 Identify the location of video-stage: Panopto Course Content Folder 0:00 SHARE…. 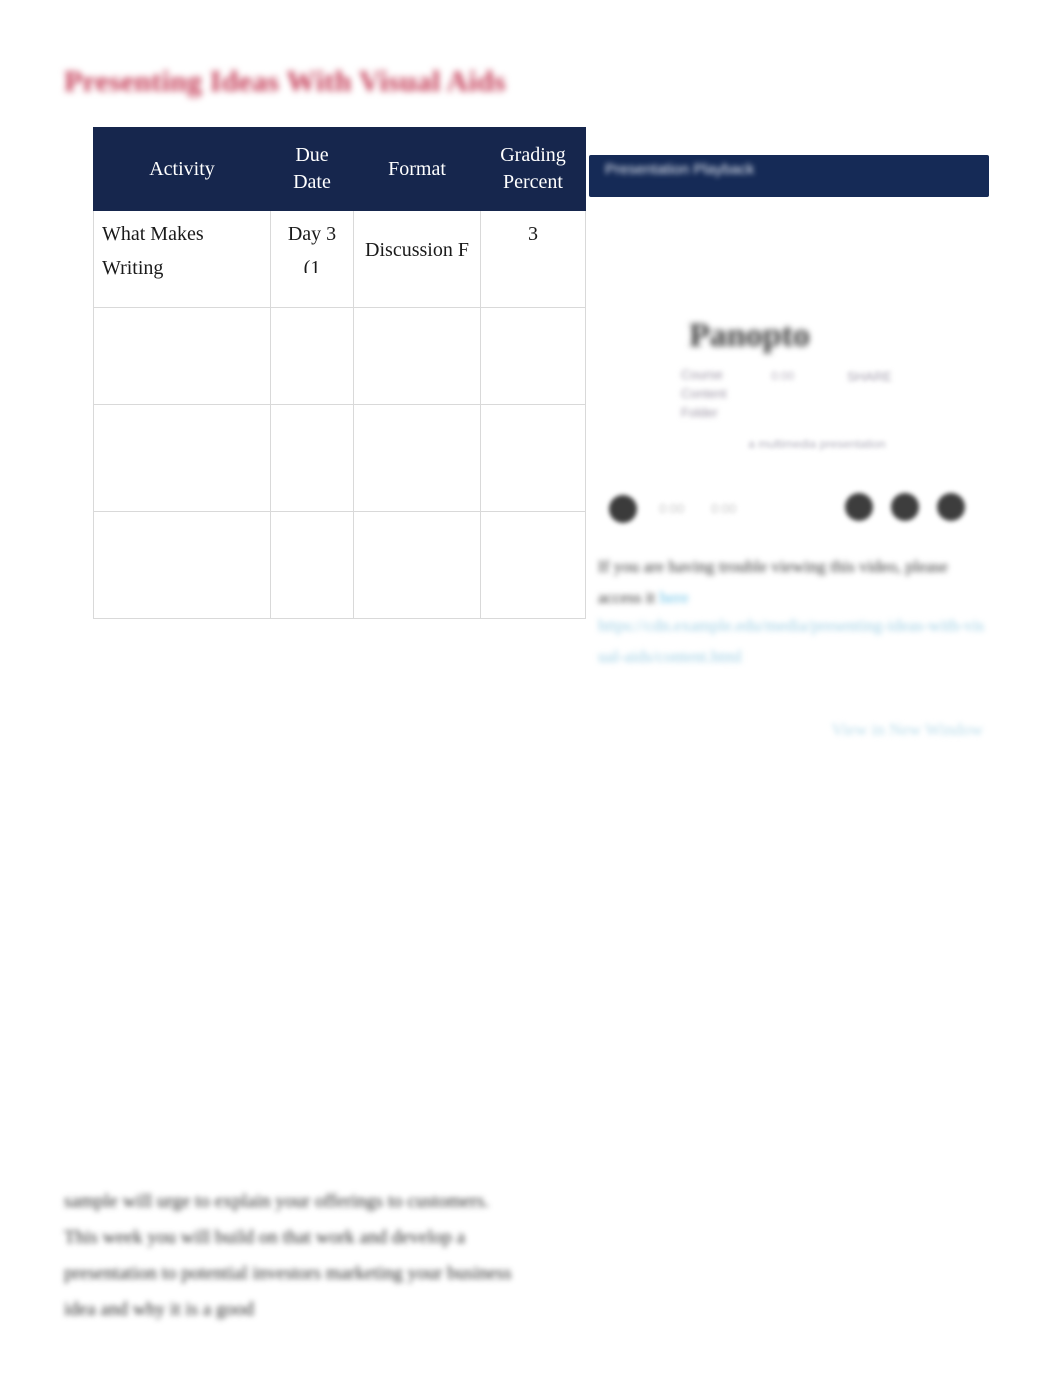
(789, 342).